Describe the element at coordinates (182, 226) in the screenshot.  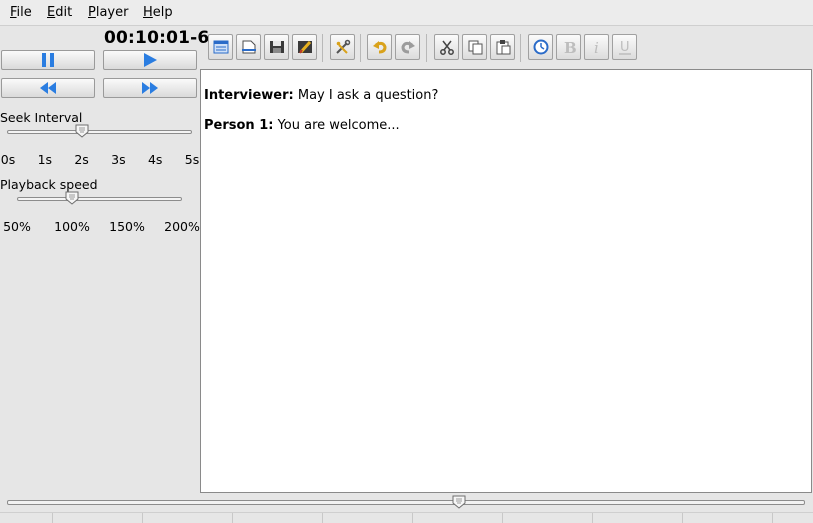
I see `playback-speed-tick-label: 200%` at that location.